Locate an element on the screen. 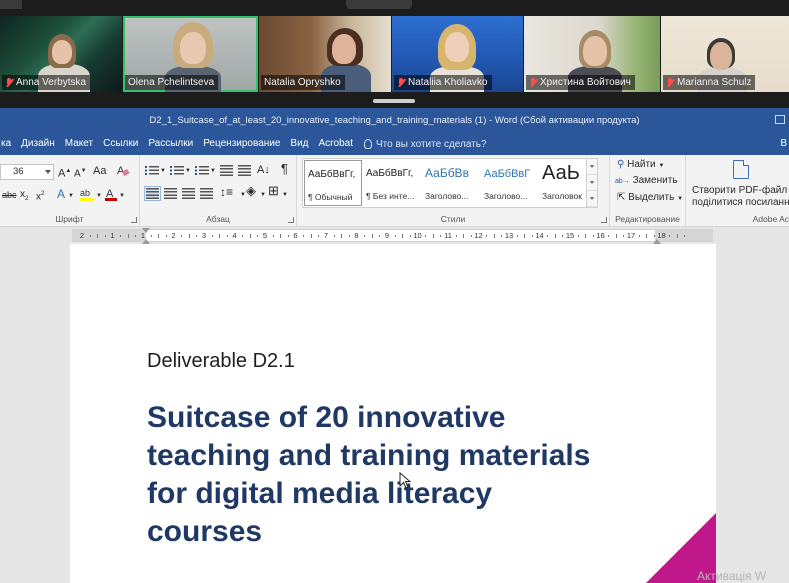 The image size is (789, 583). sort-button: A↓ is located at coordinates (263, 170).